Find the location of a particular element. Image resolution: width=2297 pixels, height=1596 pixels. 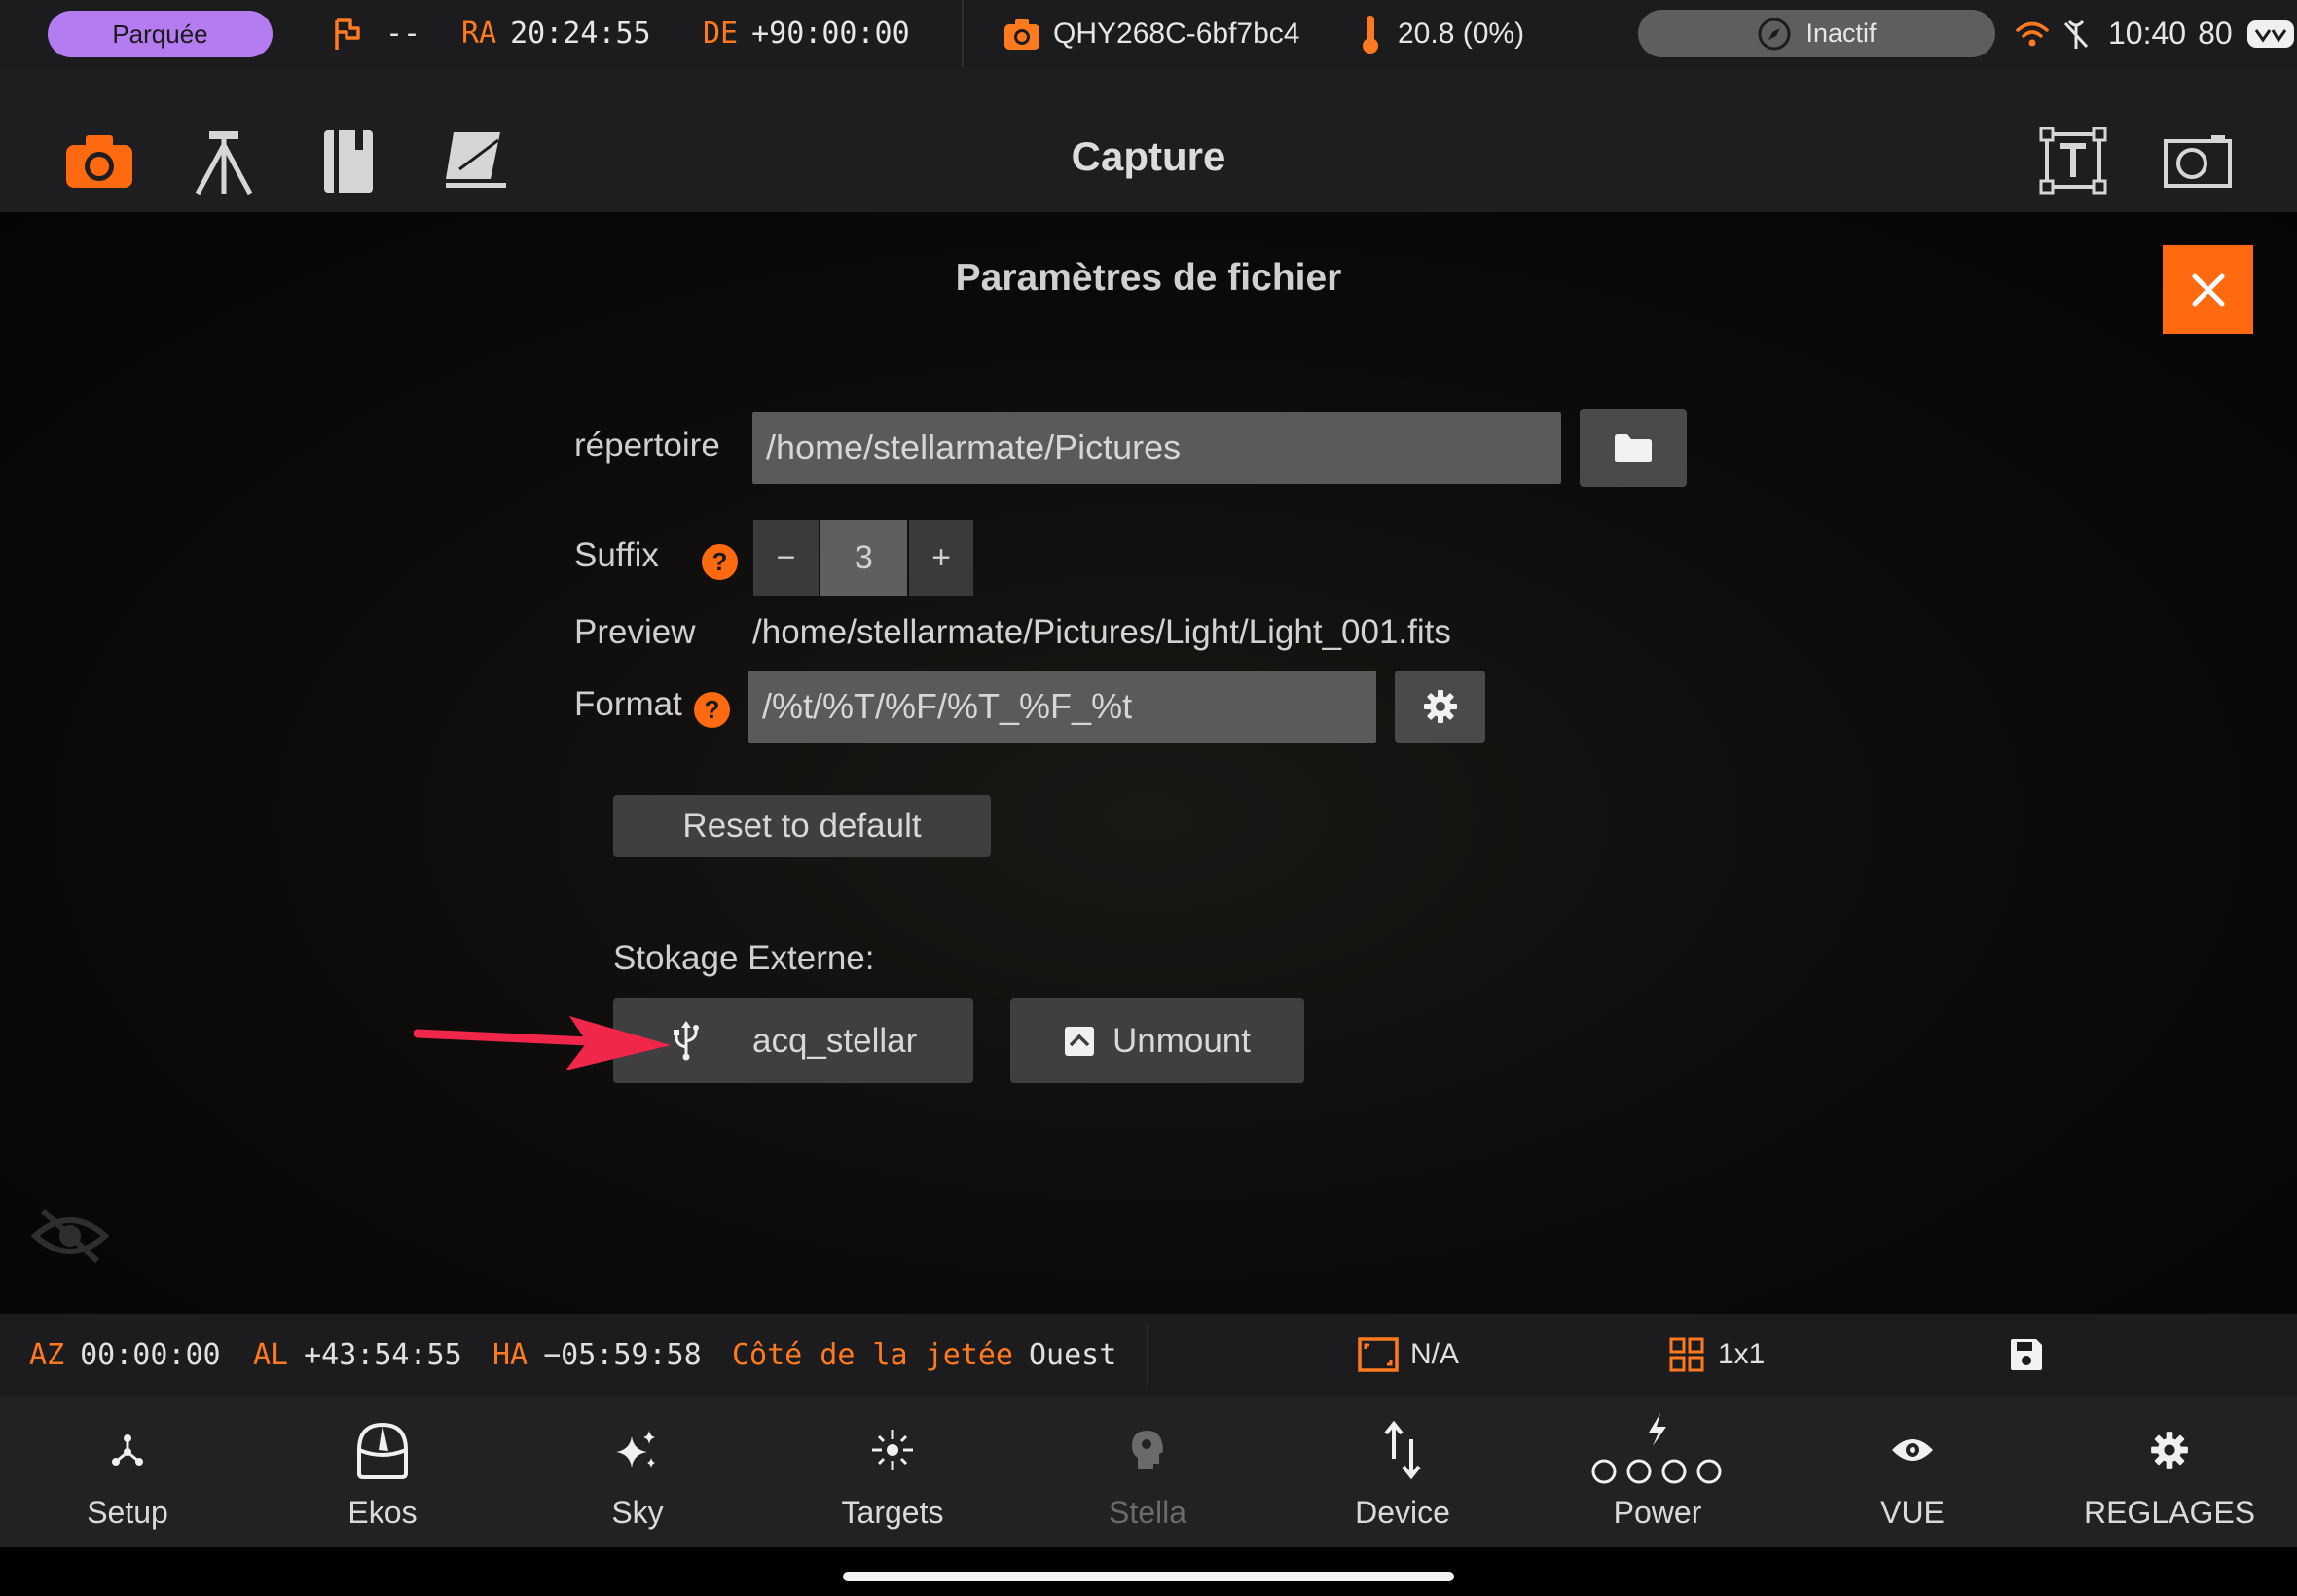

nav-vue-label: VUE is located at coordinates (1912, 1512).